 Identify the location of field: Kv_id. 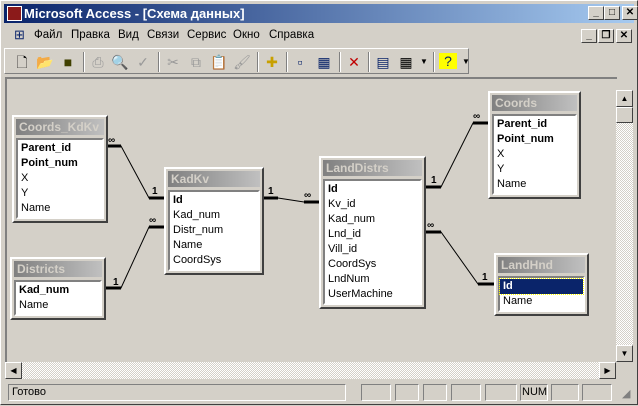
(372, 204).